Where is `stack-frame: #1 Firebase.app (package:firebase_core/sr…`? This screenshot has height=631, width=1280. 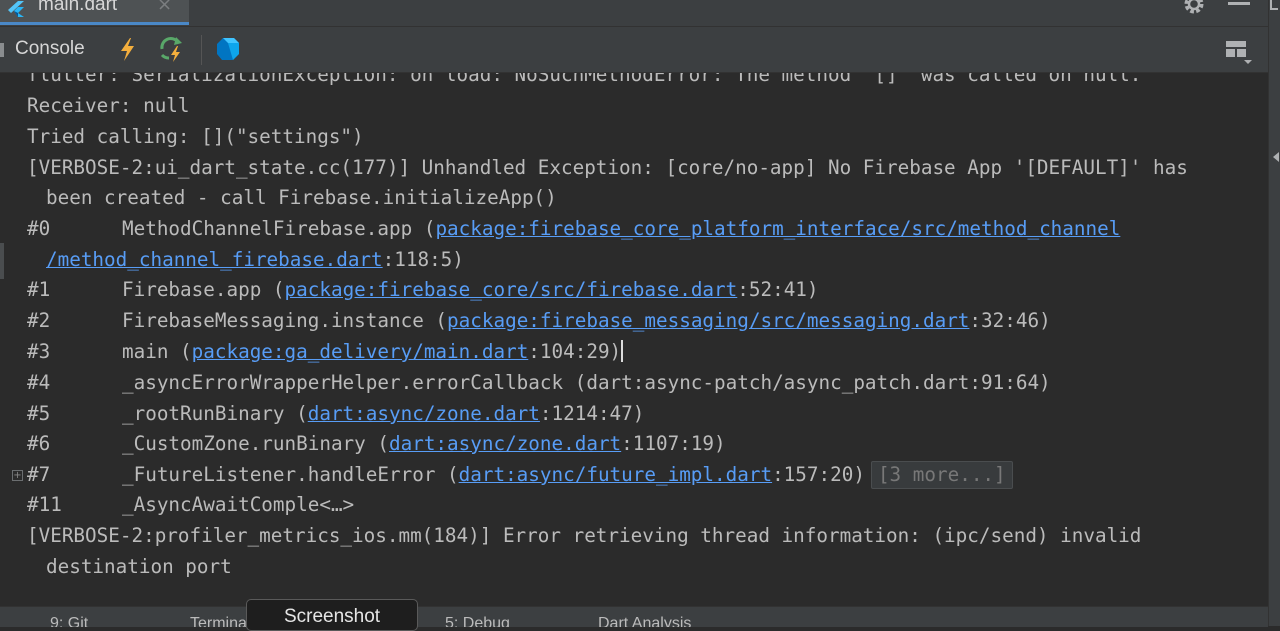 stack-frame: #1 Firebase.app (package:firebase_core/sr… is located at coordinates (423, 289).